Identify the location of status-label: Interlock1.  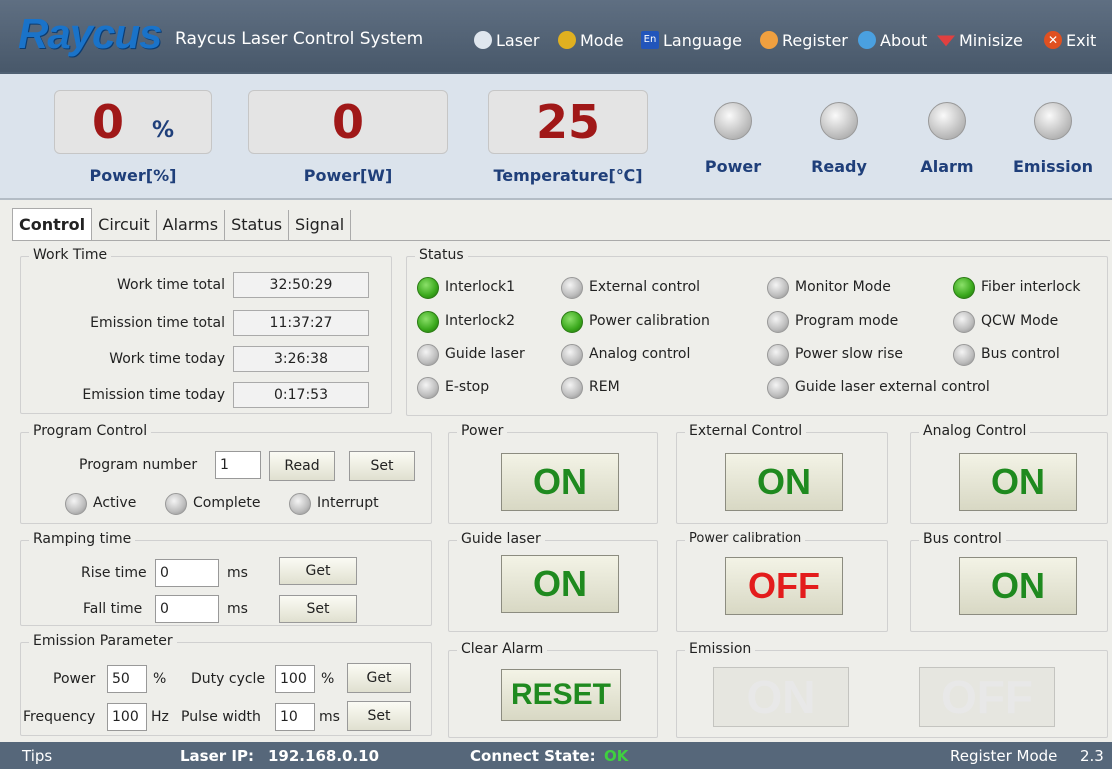
(480, 287).